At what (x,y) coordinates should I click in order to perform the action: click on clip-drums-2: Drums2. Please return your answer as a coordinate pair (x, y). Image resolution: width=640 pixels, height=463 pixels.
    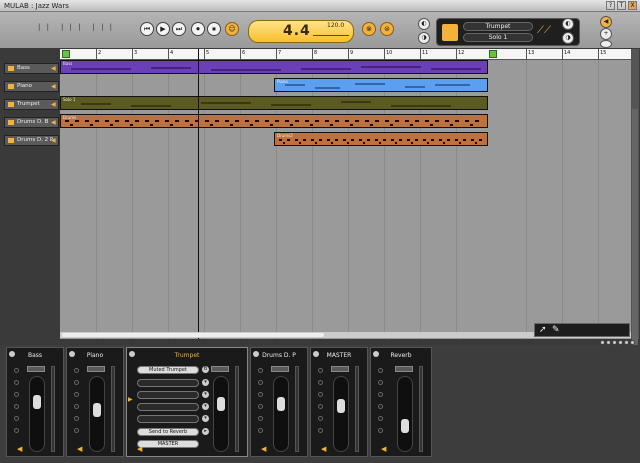
    Looking at the image, I should click on (381, 139).